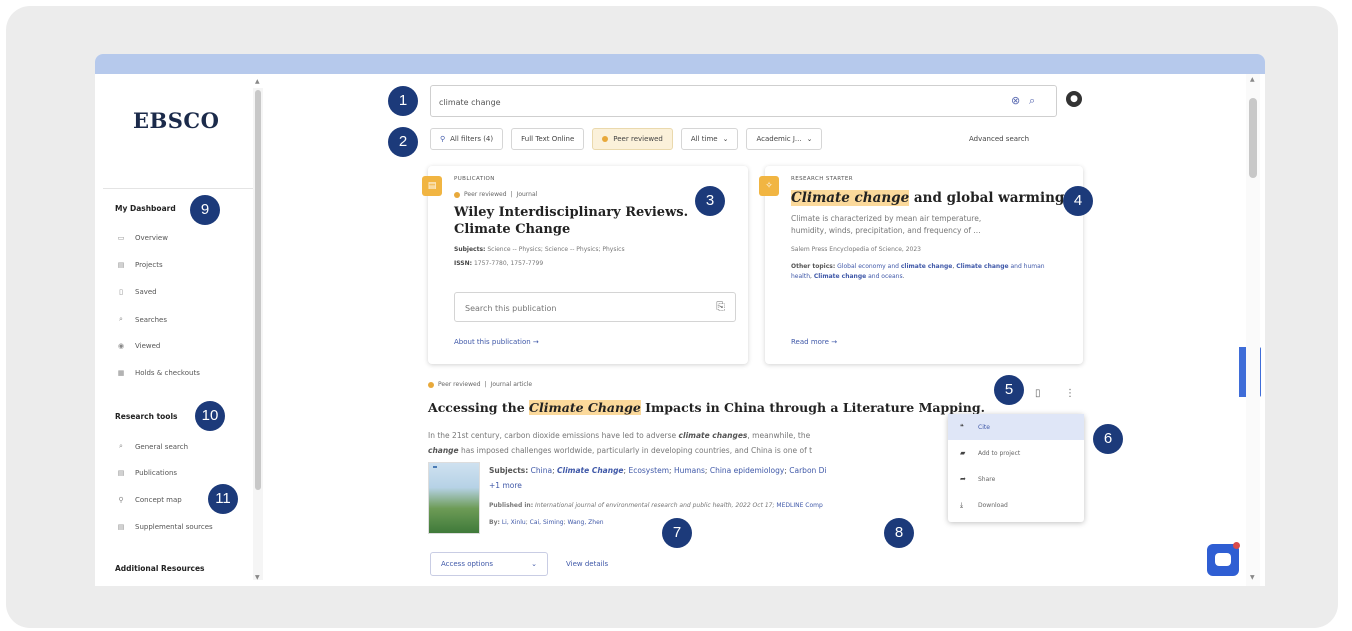  What do you see at coordinates (1070, 393) in the screenshot?
I see `more-options-icon: ⋮` at bounding box center [1070, 393].